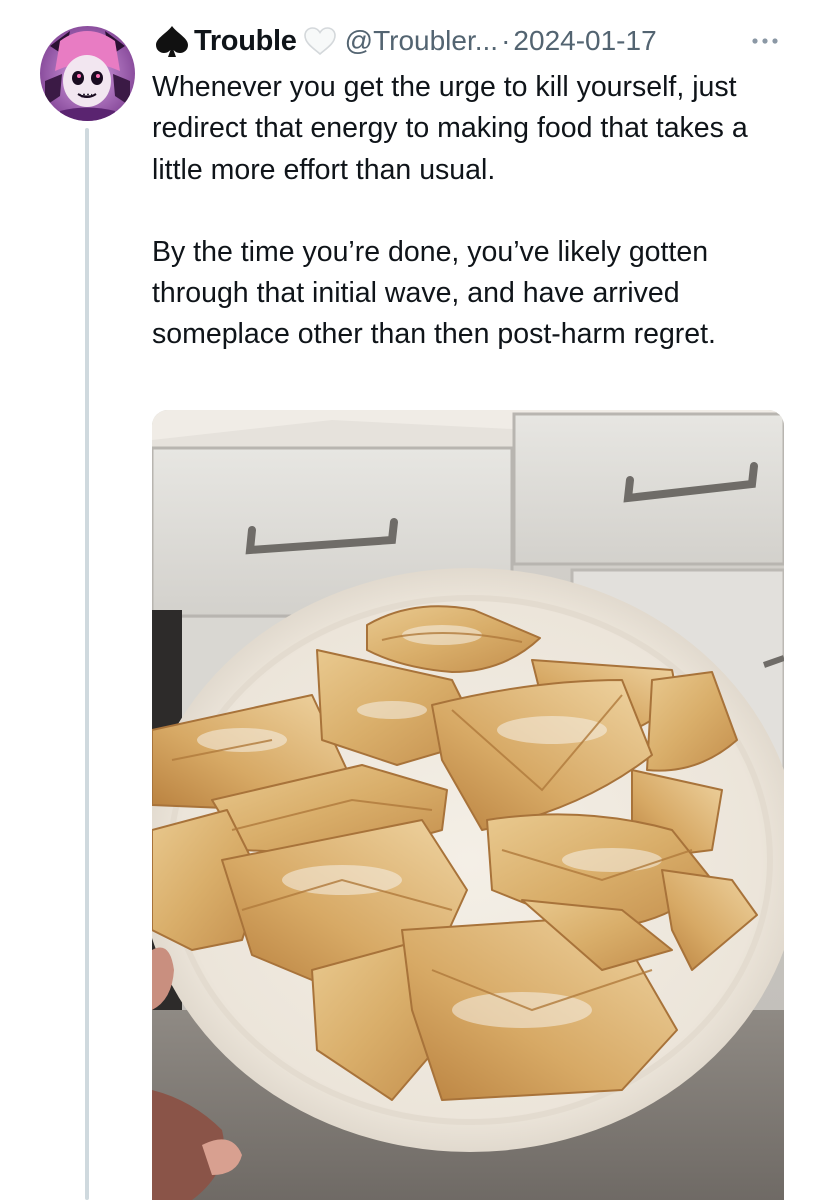  I want to click on avatar-image, so click(87, 73).